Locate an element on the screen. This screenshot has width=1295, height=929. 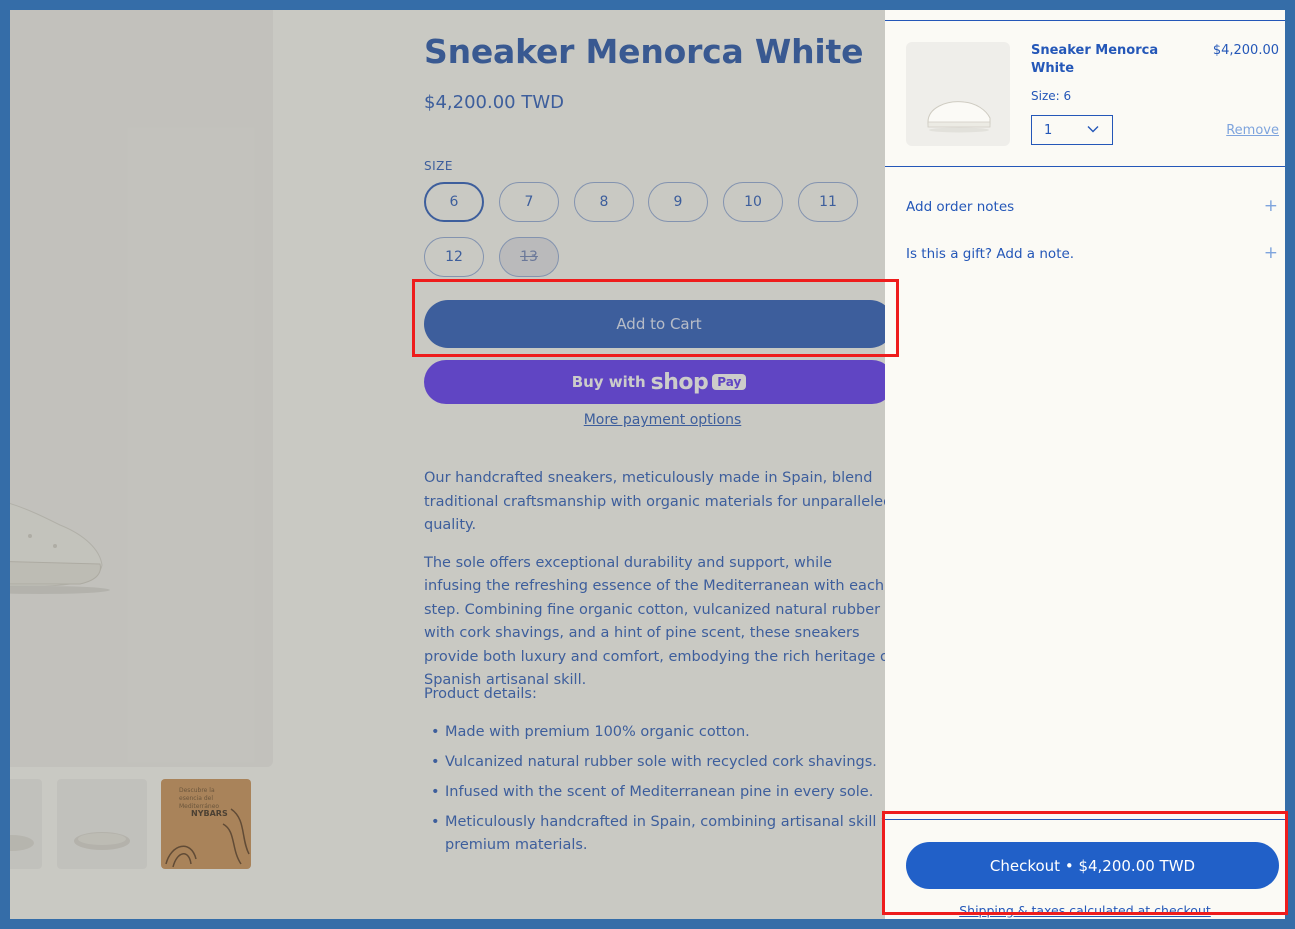
order-notes-label: Add order notes is located at coordinates (960, 207).